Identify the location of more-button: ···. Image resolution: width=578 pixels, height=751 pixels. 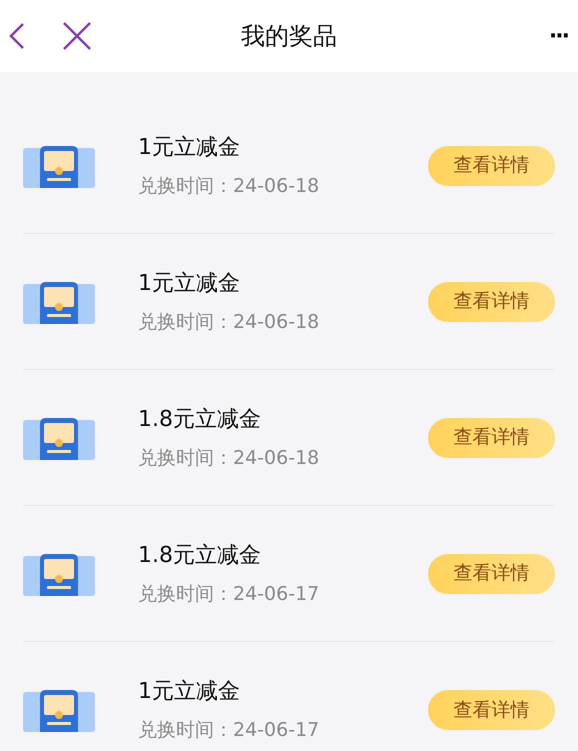
(558, 36).